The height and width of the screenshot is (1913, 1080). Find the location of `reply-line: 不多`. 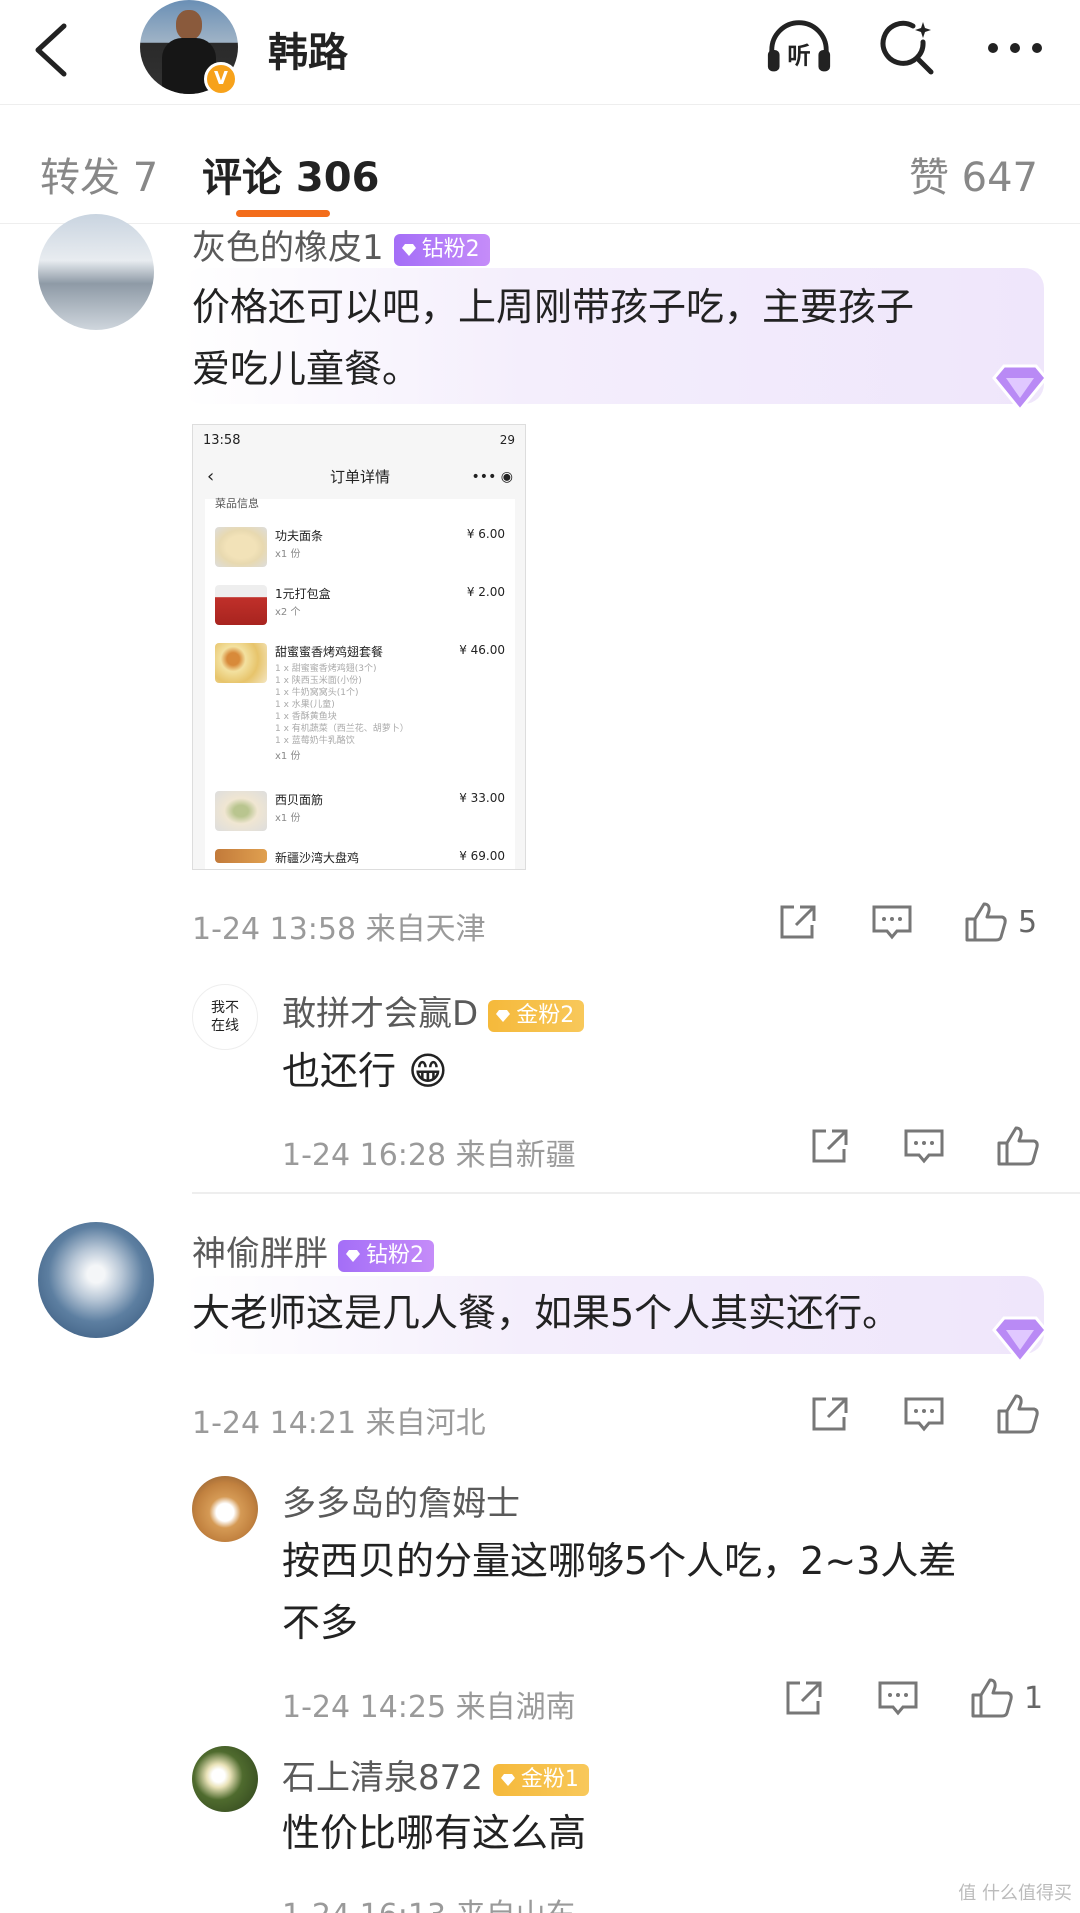

reply-line: 不多 is located at coordinates (320, 1623).